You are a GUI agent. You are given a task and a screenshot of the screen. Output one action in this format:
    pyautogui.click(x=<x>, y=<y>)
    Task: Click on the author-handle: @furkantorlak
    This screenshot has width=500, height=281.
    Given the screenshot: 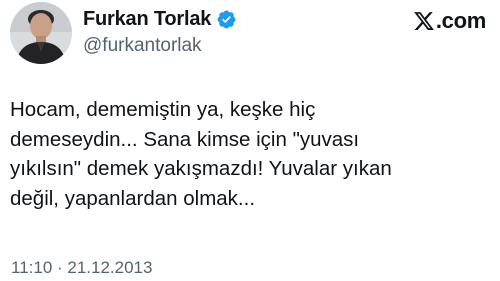 What is the action you would take?
    pyautogui.click(x=142, y=46)
    